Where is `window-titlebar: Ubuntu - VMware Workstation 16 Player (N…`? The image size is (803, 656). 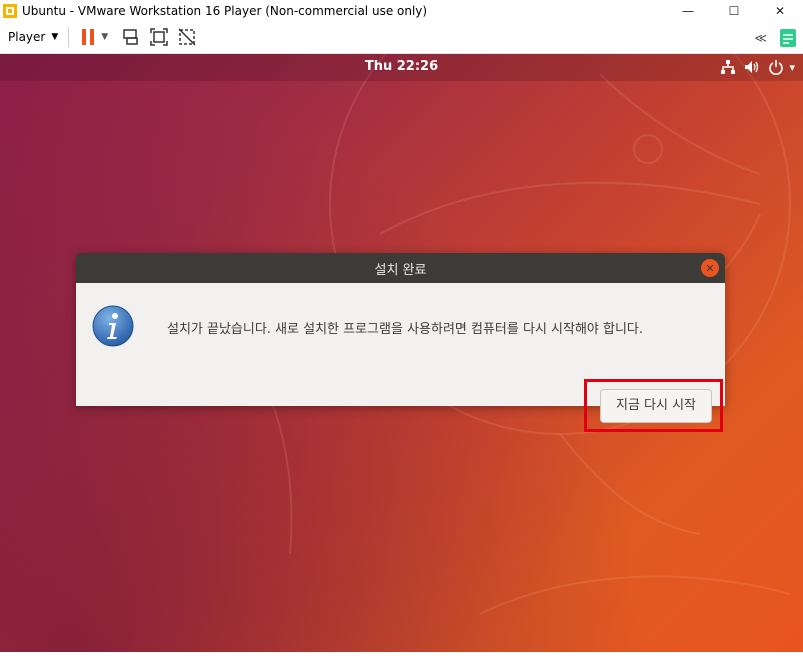
window-titlebar: Ubuntu - VMware Workstation 16 Player (N… is located at coordinates (401, 10).